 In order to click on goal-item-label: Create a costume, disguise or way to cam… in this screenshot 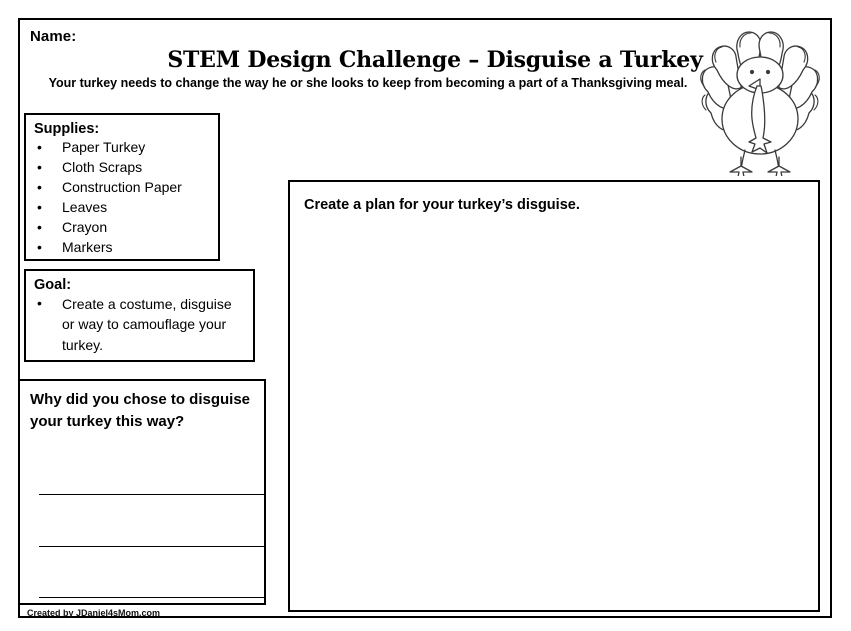, I will do `click(147, 324)`.